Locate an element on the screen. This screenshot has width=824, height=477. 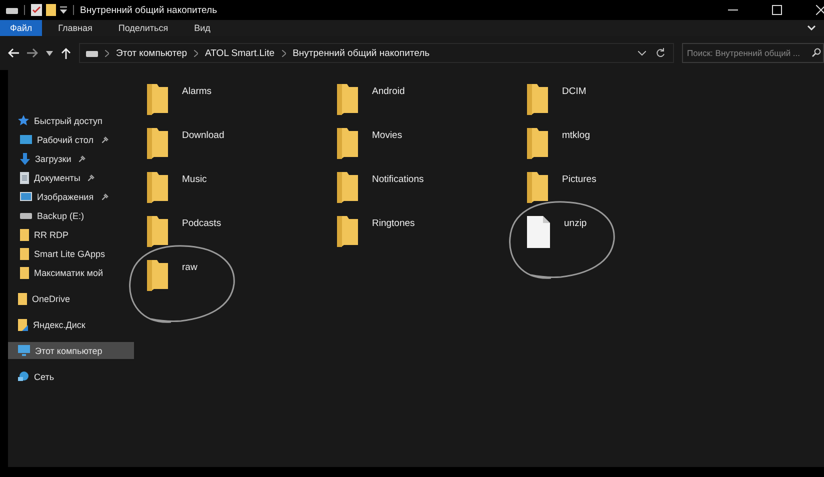
maximize-icon is located at coordinates (777, 10).